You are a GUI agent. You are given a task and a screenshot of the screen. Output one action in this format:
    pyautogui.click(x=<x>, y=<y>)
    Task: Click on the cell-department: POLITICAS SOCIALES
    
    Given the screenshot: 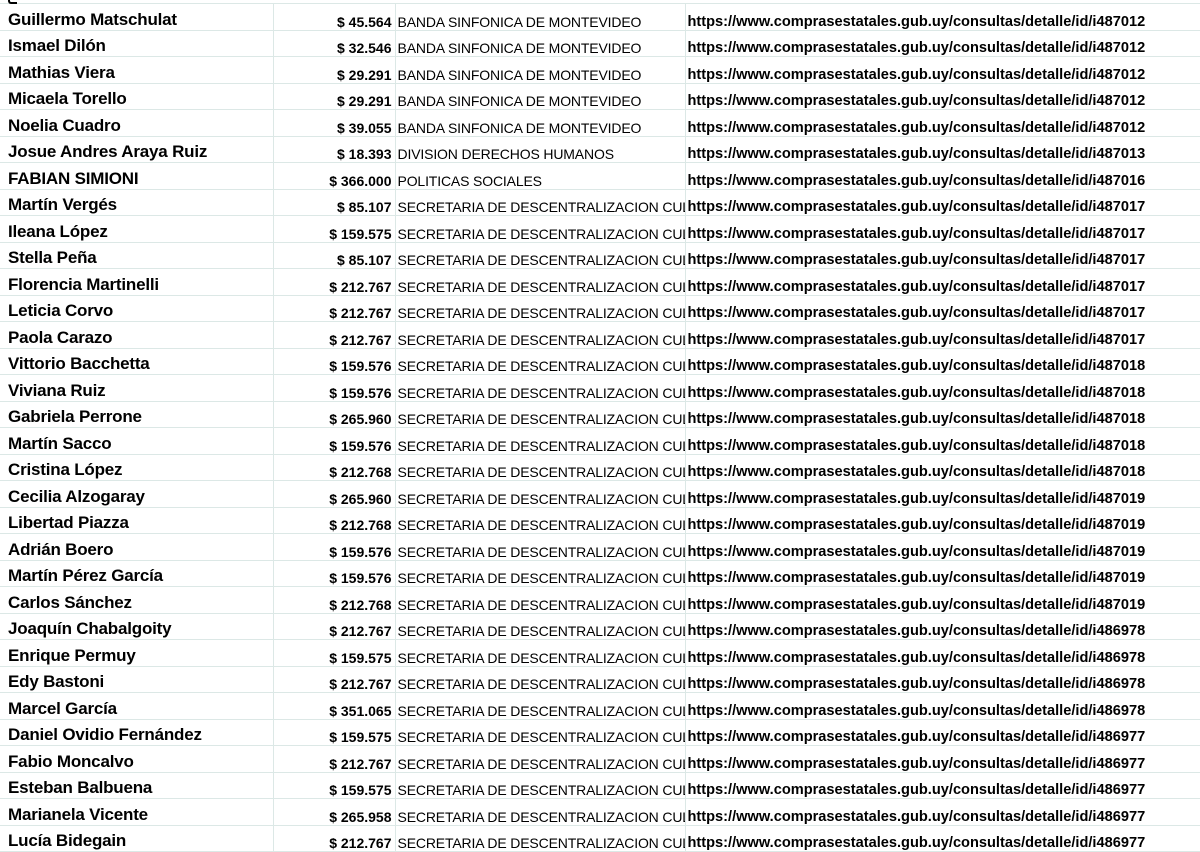 What is the action you would take?
    pyautogui.click(x=540, y=176)
    